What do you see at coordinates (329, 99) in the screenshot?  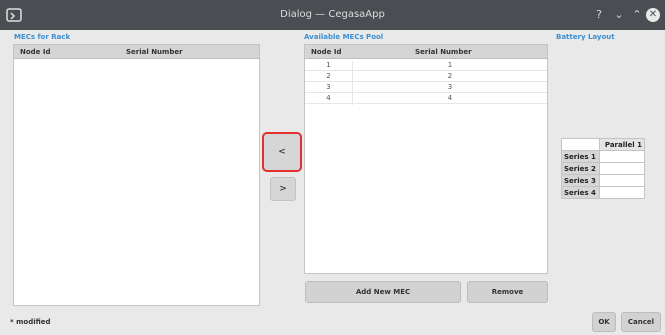 I see `node-id-cell: 4` at bounding box center [329, 99].